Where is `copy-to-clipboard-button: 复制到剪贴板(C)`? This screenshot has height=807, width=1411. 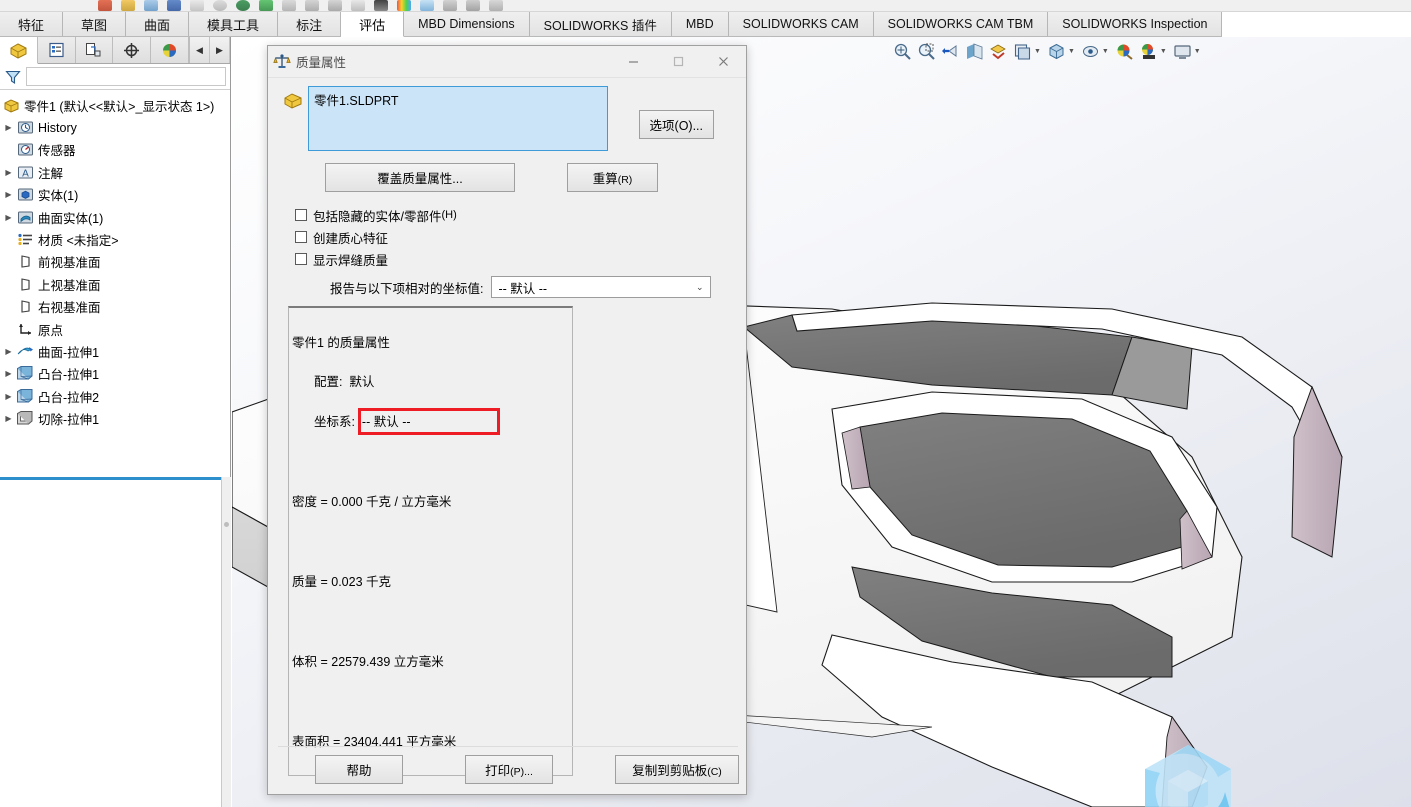 copy-to-clipboard-button: 复制到剪贴板(C) is located at coordinates (677, 769).